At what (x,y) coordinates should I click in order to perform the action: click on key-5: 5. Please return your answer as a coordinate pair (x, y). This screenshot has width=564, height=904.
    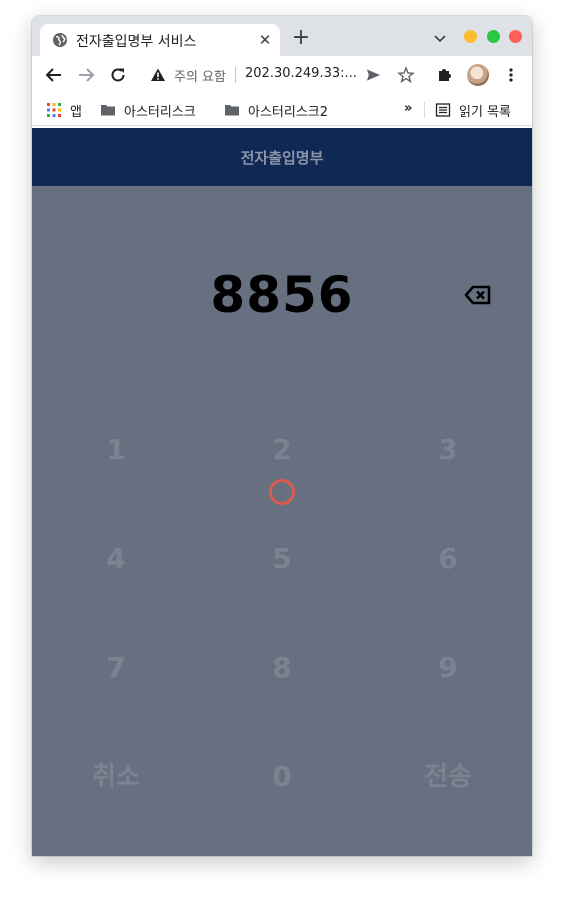
    Looking at the image, I should click on (282, 559).